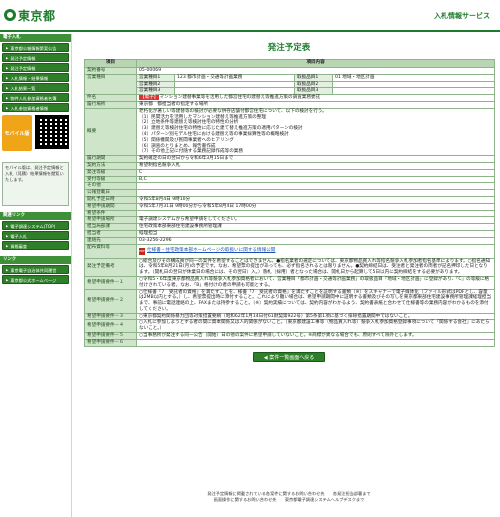 The image size is (500, 517). I want to click on notice-date-value, so click(315, 193).